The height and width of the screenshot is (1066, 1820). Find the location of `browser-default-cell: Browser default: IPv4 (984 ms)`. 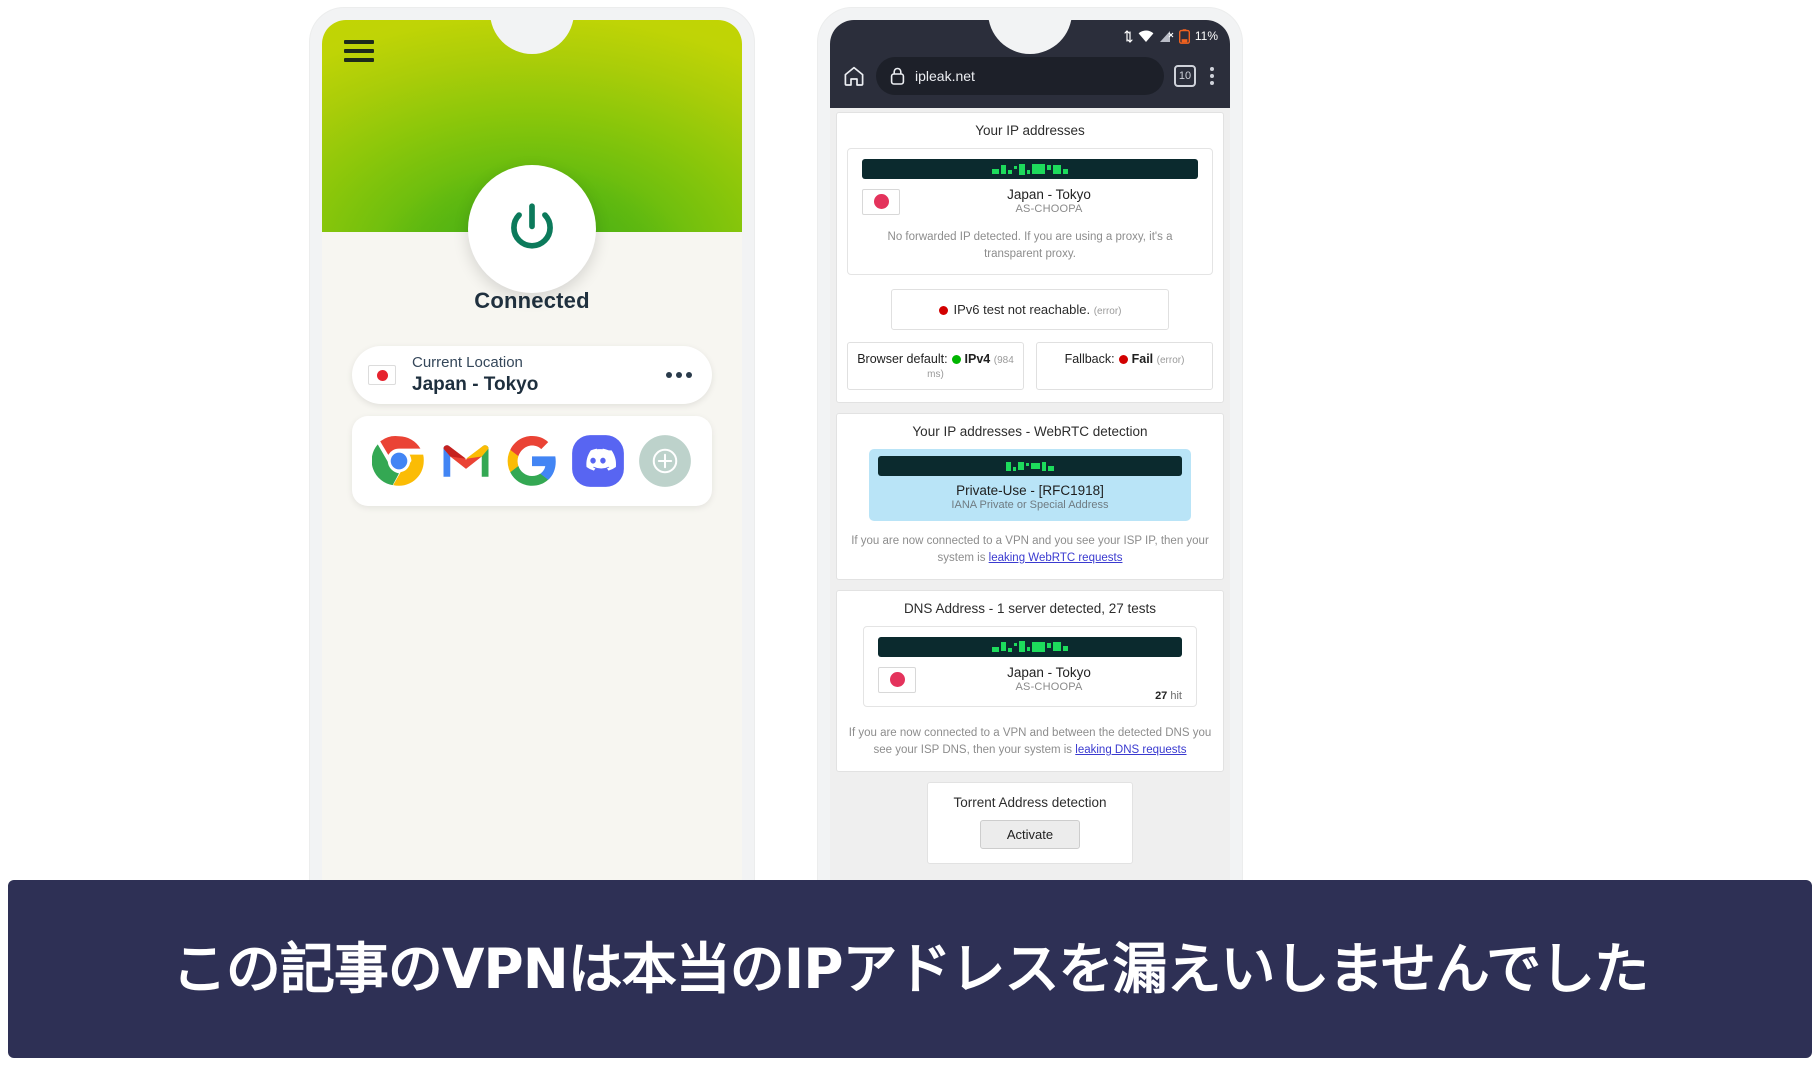

browser-default-cell: Browser default: IPv4 (984 ms) is located at coordinates (935, 366).